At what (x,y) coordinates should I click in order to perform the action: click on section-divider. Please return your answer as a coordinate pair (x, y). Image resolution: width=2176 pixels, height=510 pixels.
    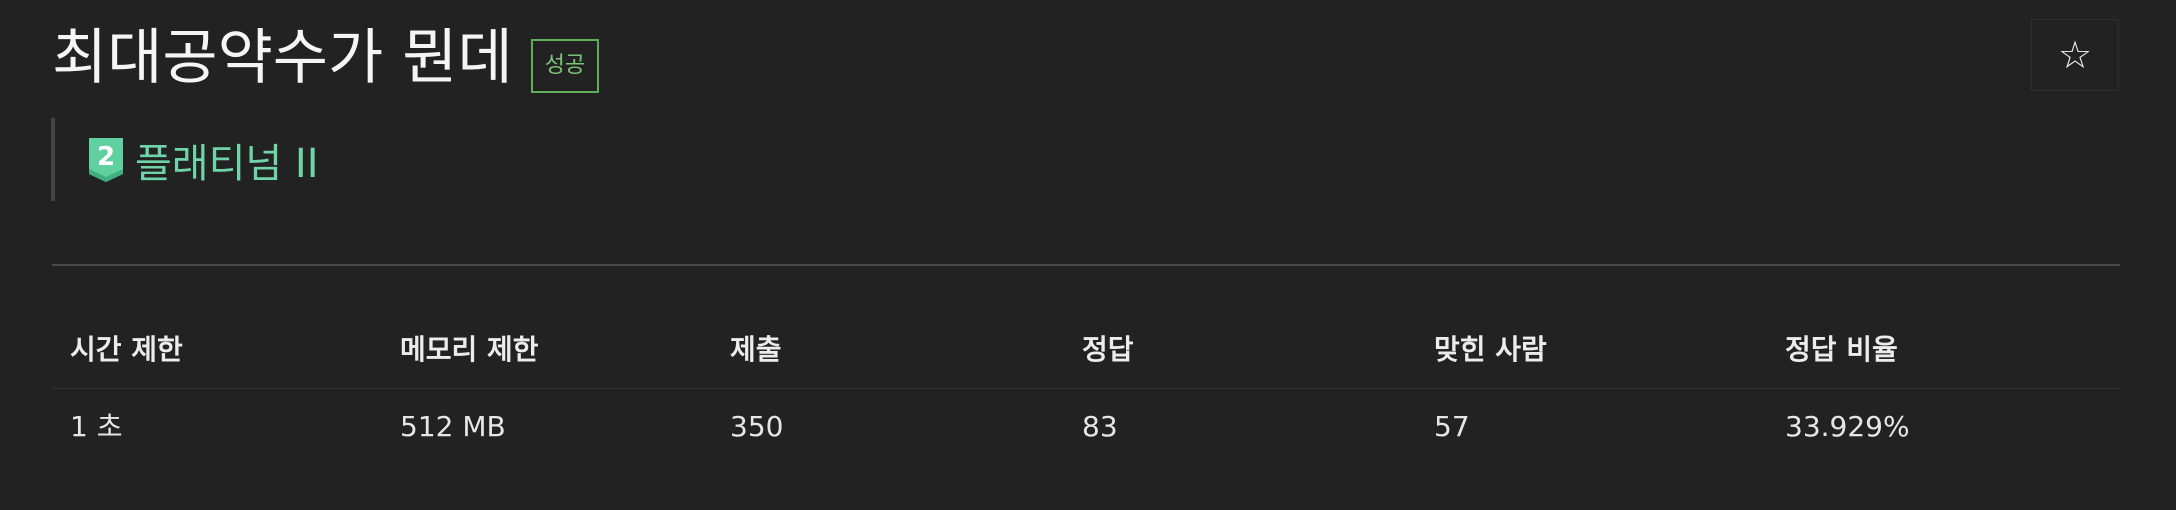
    Looking at the image, I should click on (1086, 265).